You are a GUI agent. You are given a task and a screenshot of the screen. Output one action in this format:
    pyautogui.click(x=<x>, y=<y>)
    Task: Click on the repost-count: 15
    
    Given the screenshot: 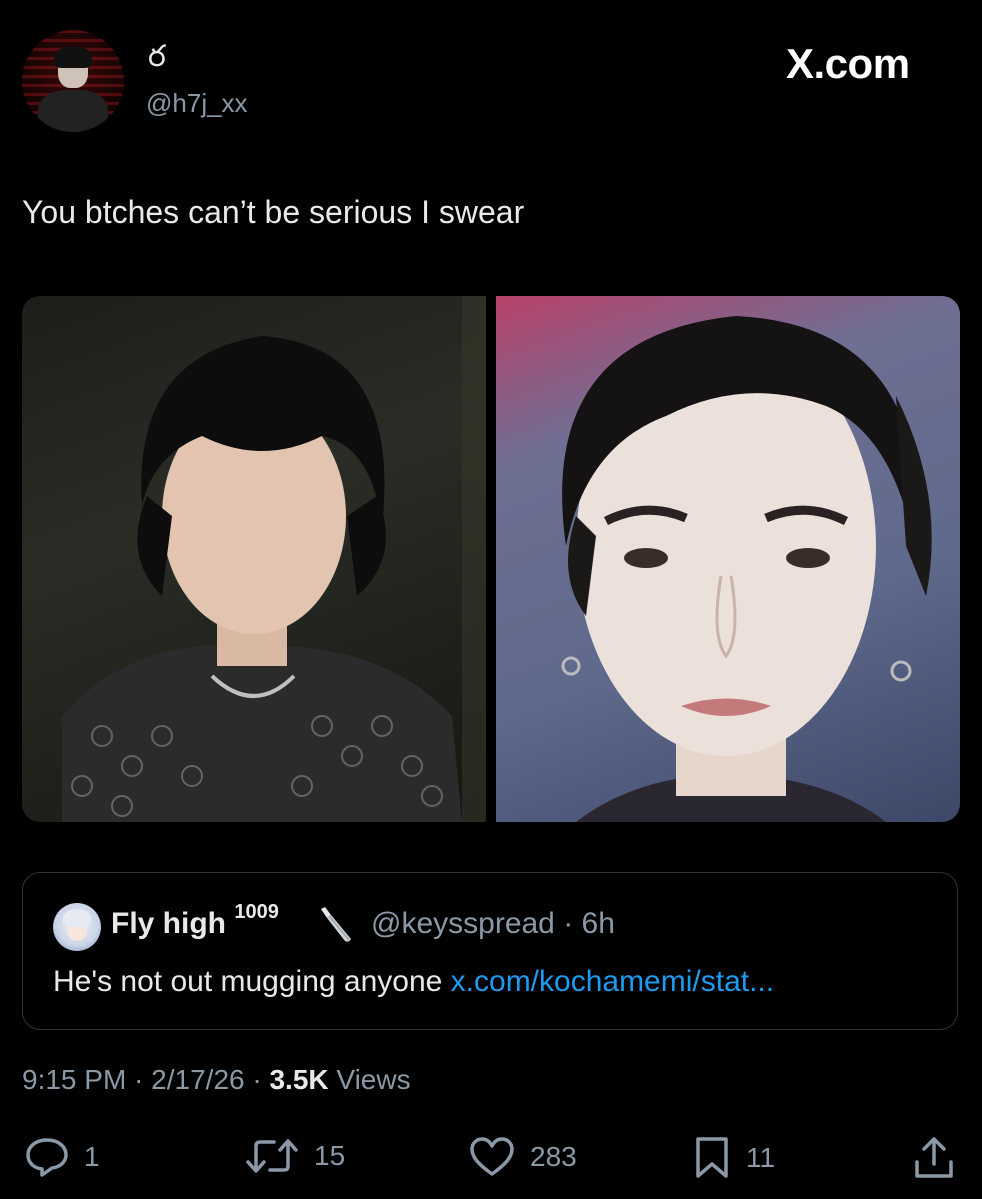 What is the action you would take?
    pyautogui.click(x=330, y=1155)
    